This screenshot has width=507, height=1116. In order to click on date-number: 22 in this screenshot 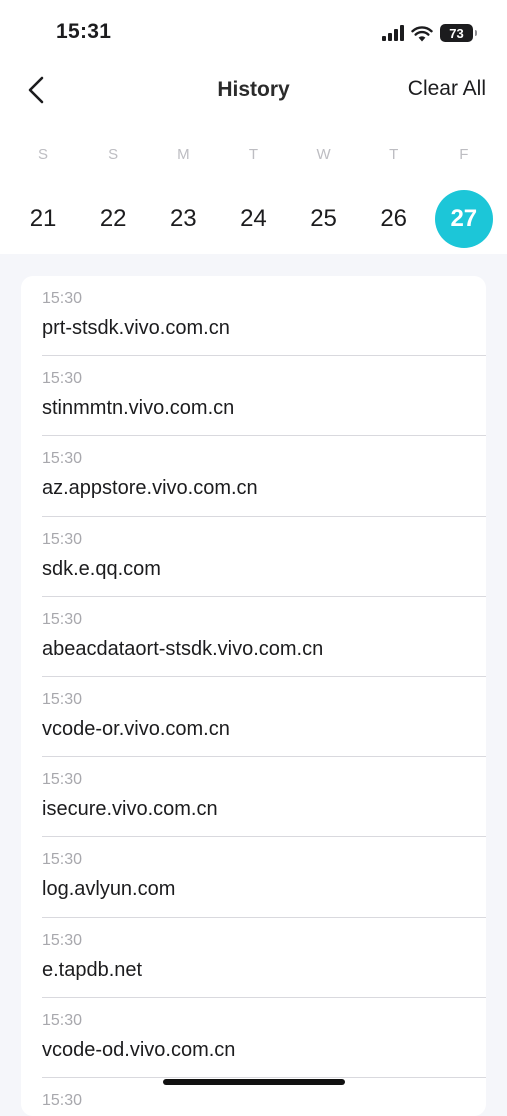, I will do `click(113, 218)`.